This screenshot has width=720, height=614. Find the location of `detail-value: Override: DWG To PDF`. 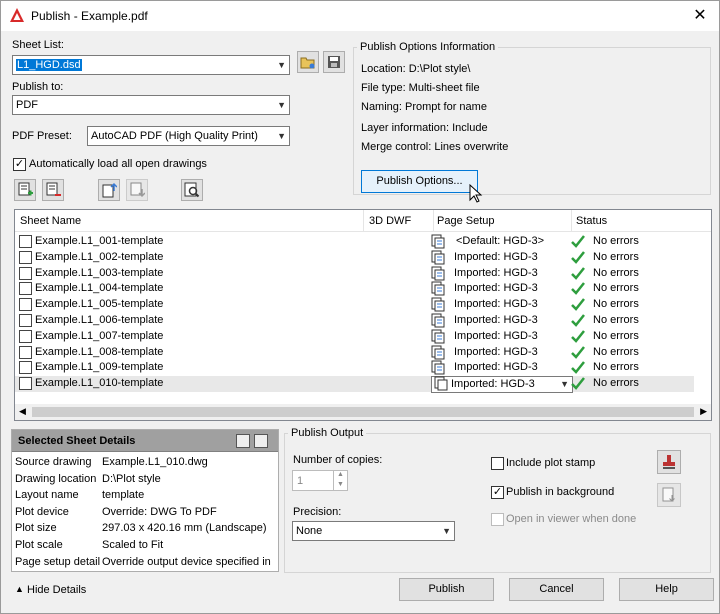

detail-value: Override: DWG To PDF is located at coordinates (159, 511).